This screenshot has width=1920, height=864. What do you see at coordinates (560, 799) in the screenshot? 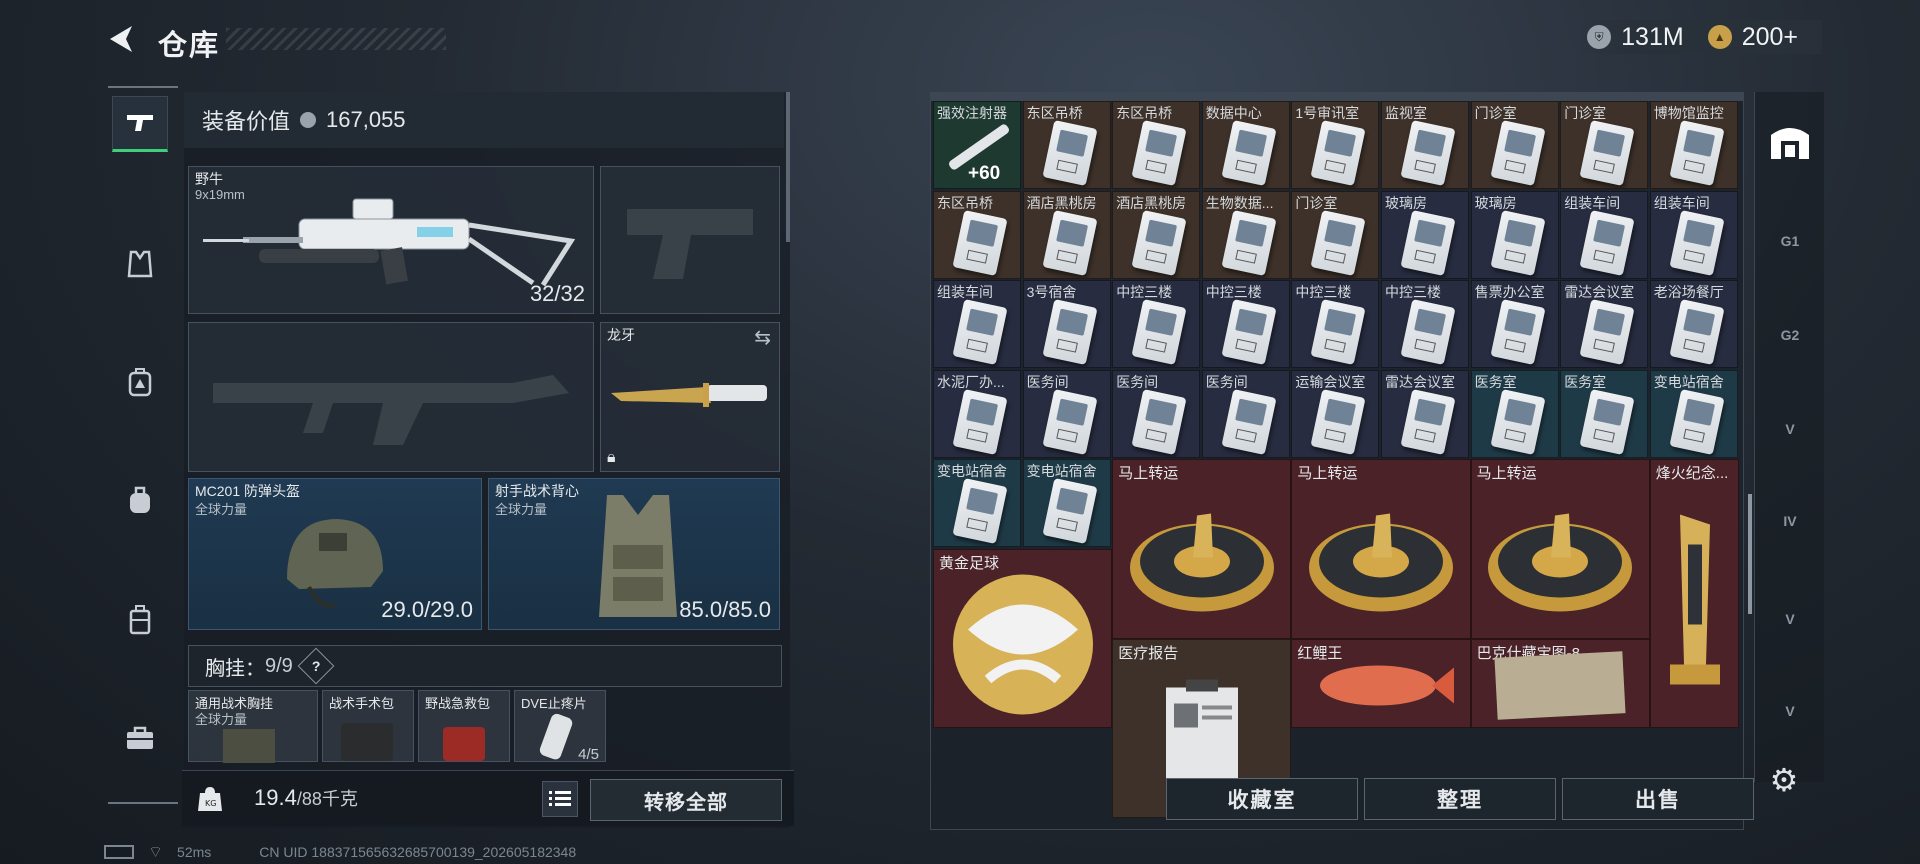
I see `list-view-button` at bounding box center [560, 799].